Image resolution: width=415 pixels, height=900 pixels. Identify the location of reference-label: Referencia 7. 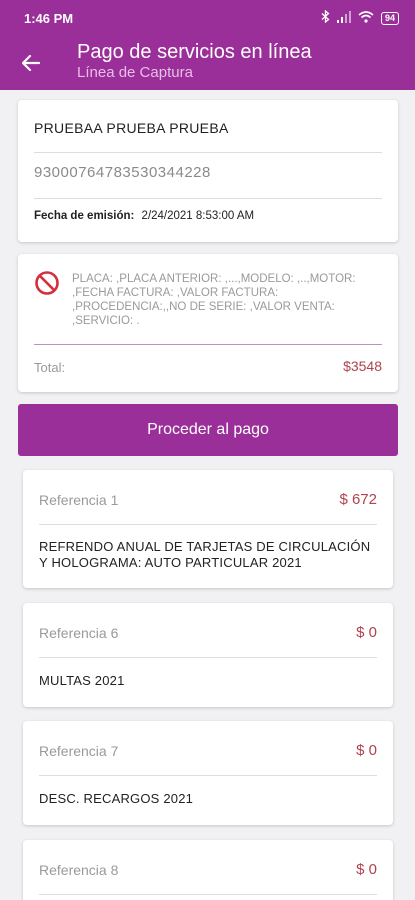
(79, 751).